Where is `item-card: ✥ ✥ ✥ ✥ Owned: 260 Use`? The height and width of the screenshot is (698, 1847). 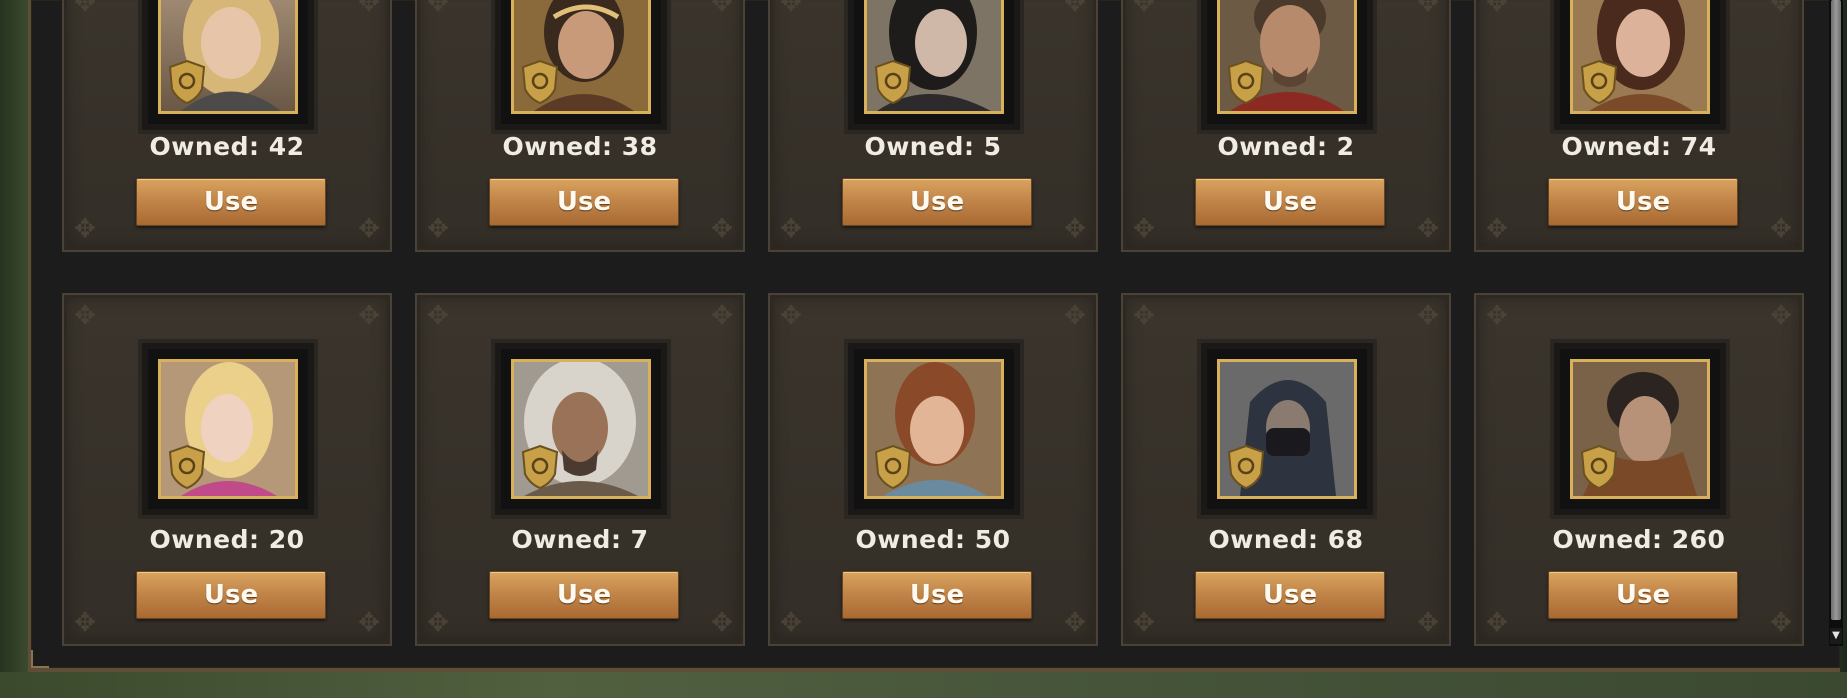 item-card: ✥ ✥ ✥ ✥ Owned: 260 Use is located at coordinates (1639, 469).